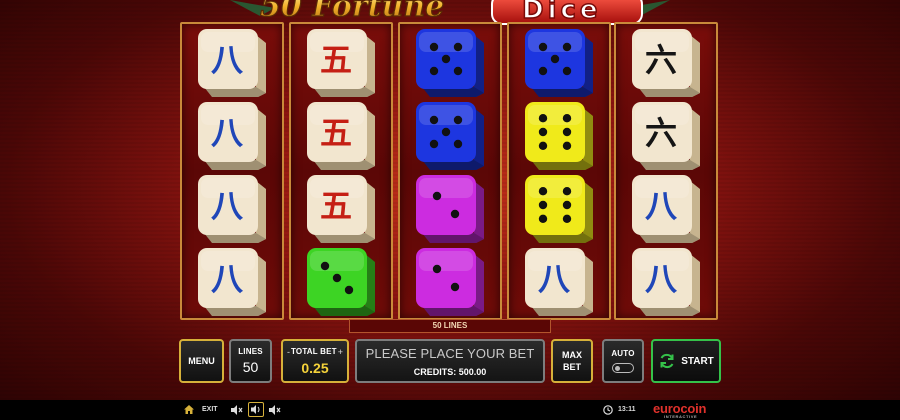  I want to click on volume-button, so click(256, 409).